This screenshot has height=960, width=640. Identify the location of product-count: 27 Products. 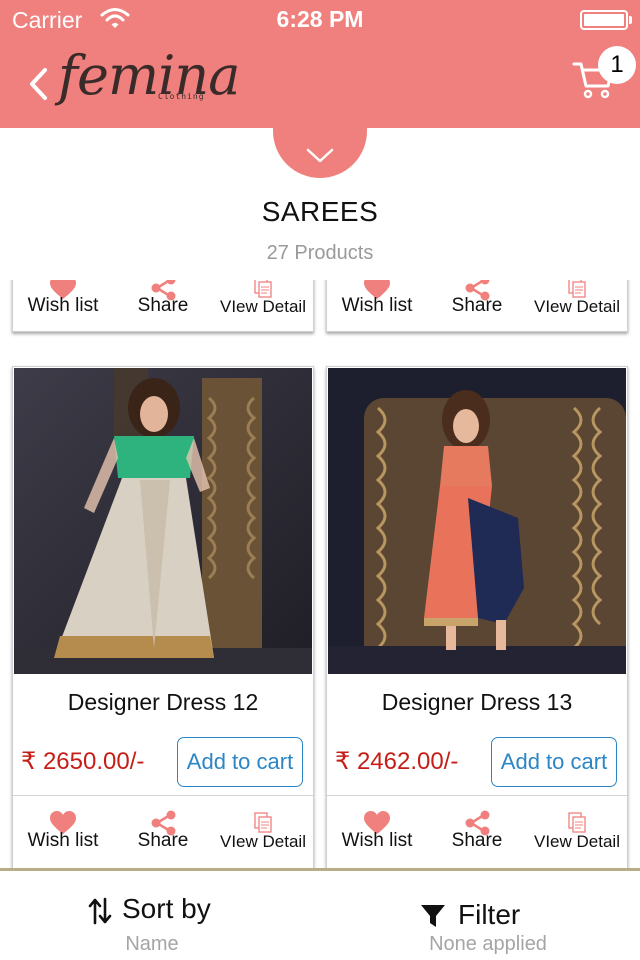
(320, 253).